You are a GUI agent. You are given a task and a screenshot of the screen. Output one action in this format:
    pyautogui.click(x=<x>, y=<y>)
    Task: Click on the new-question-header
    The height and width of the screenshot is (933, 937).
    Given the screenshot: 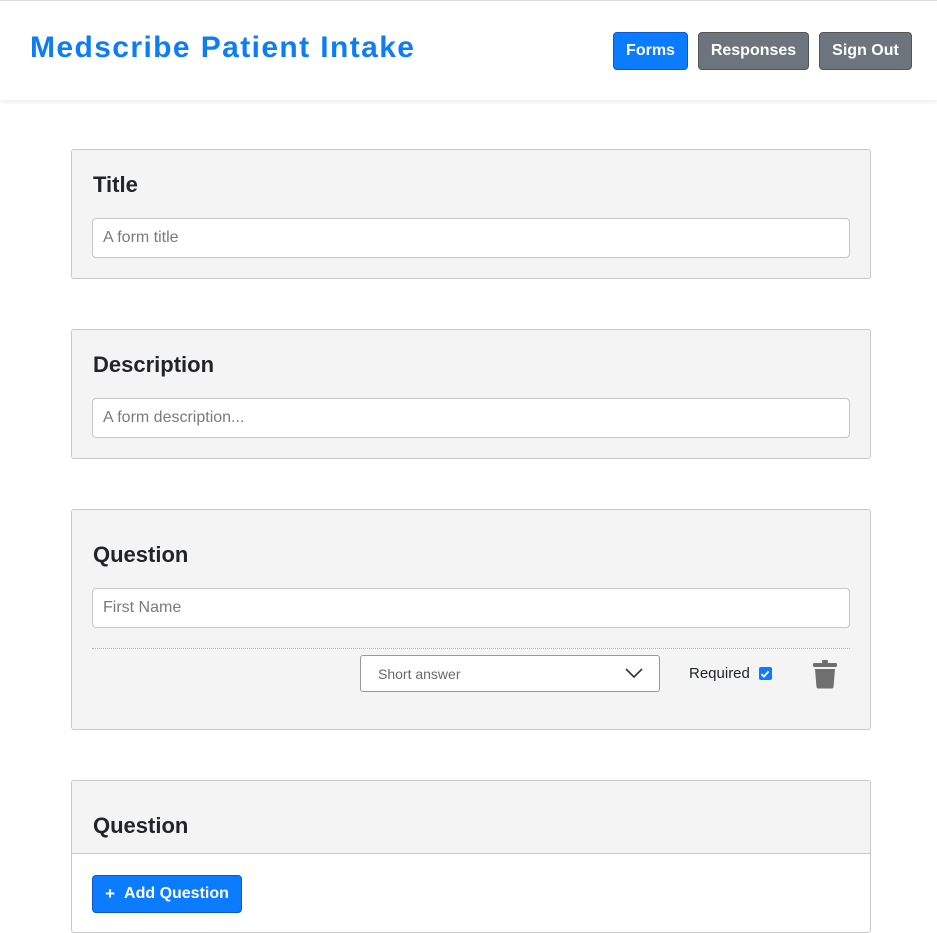 What is the action you would take?
    pyautogui.click(x=471, y=817)
    